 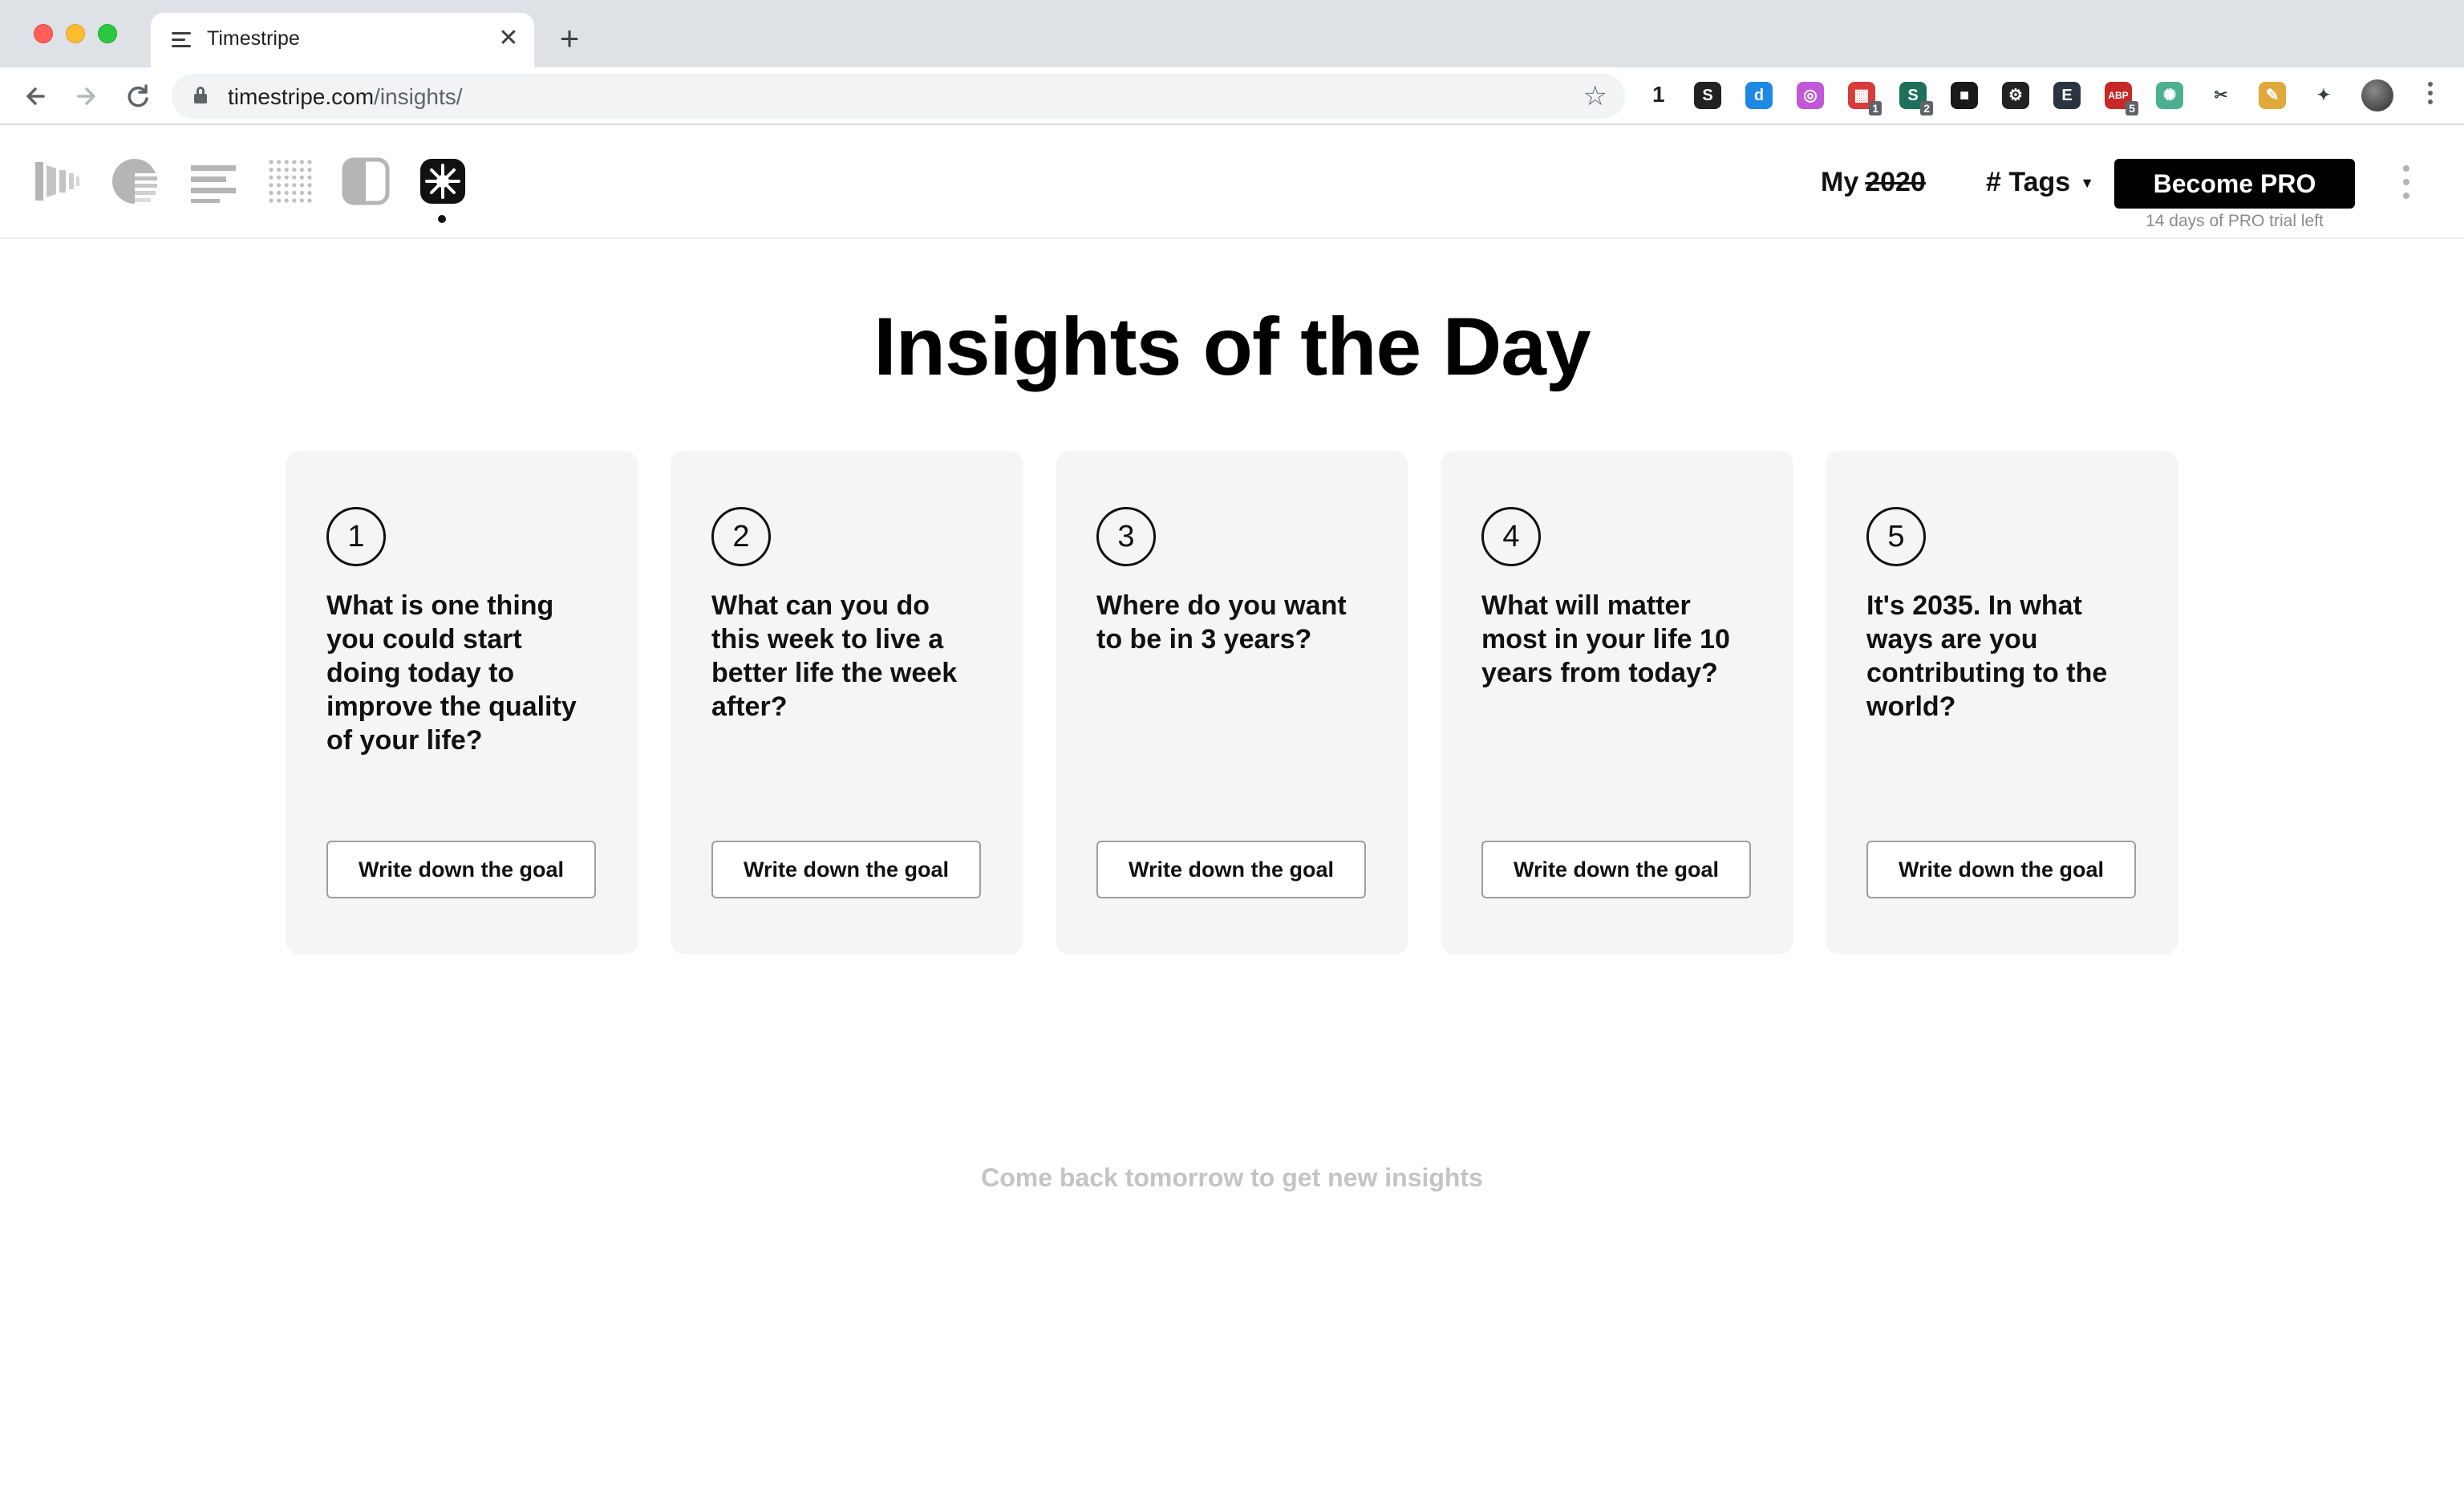 What do you see at coordinates (1658, 94) in the screenshot?
I see `extension-count-label: 1` at bounding box center [1658, 94].